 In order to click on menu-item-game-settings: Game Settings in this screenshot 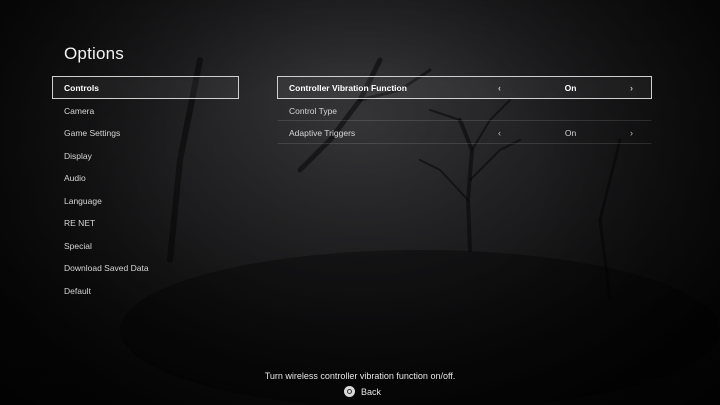, I will do `click(145, 132)`.